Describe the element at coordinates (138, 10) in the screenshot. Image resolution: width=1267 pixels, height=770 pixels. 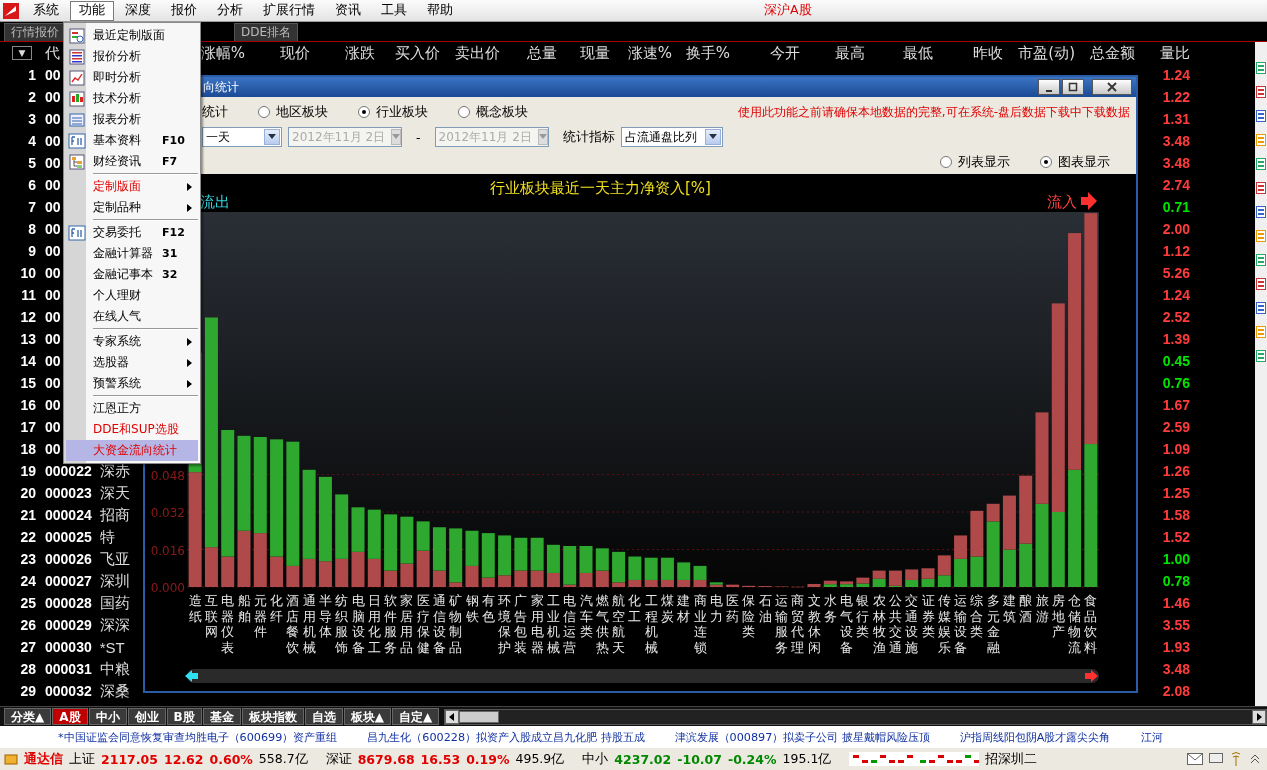
I see `menu-item: 深度` at that location.